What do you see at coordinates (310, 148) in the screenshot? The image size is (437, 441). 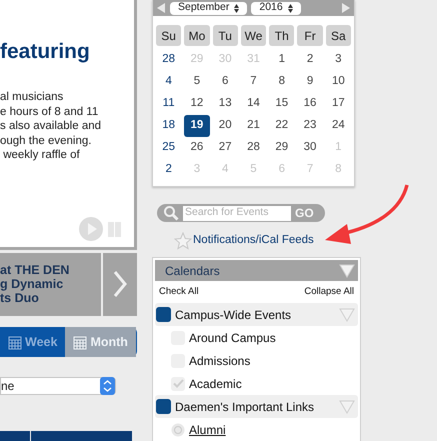 I see `day-cell: 30` at bounding box center [310, 148].